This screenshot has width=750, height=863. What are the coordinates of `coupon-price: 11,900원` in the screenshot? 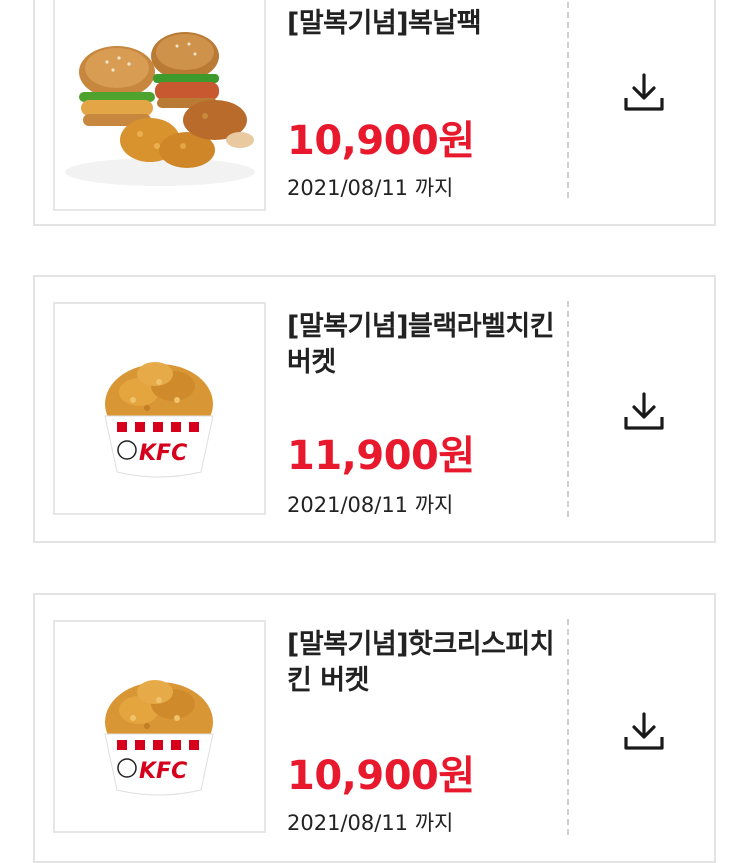 It's located at (381, 456).